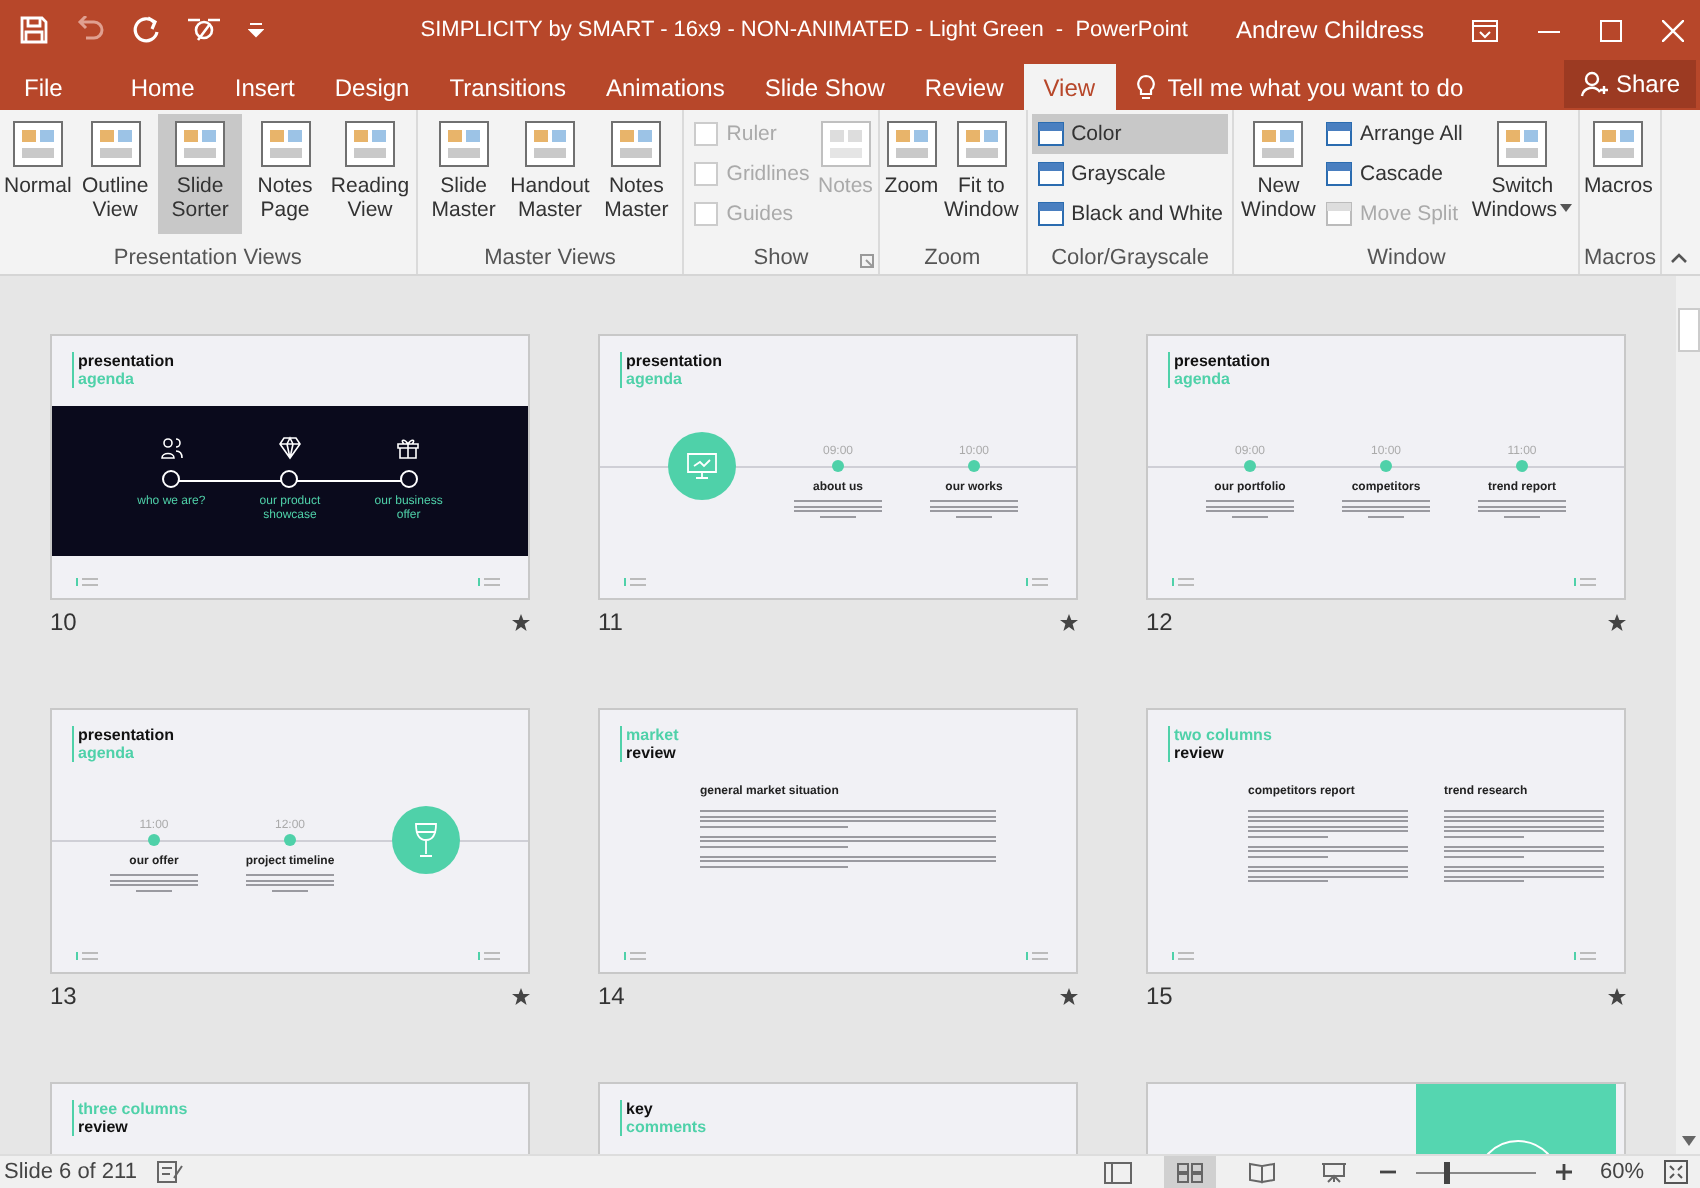 The image size is (1700, 1188). What do you see at coordinates (38, 174) in the screenshot?
I see `ribbon-button: Normal` at bounding box center [38, 174].